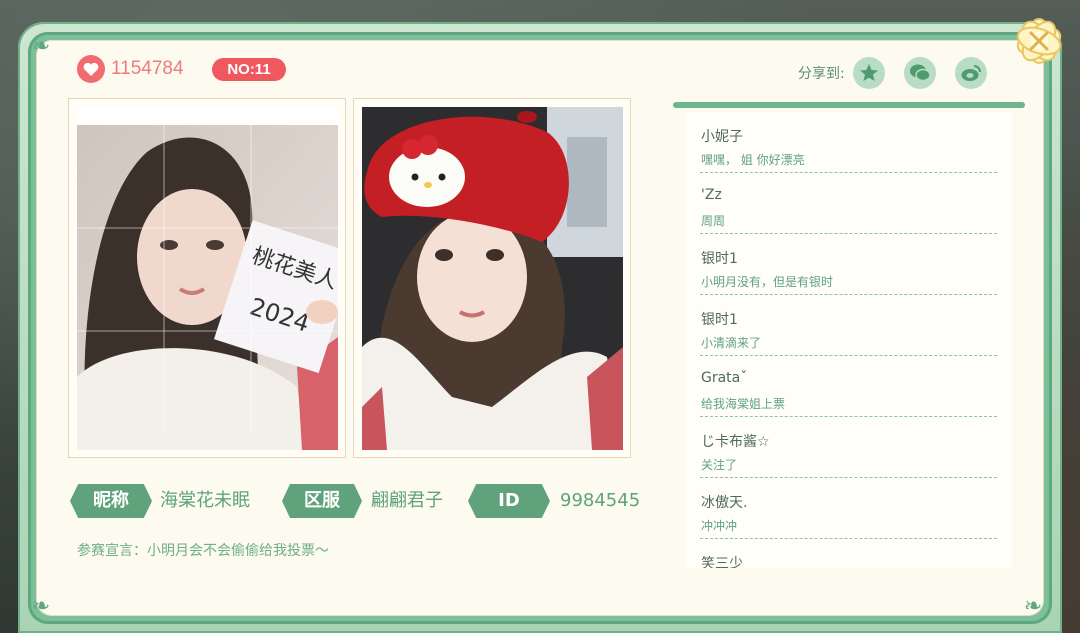  I want to click on heart-icon, so click(91, 69).